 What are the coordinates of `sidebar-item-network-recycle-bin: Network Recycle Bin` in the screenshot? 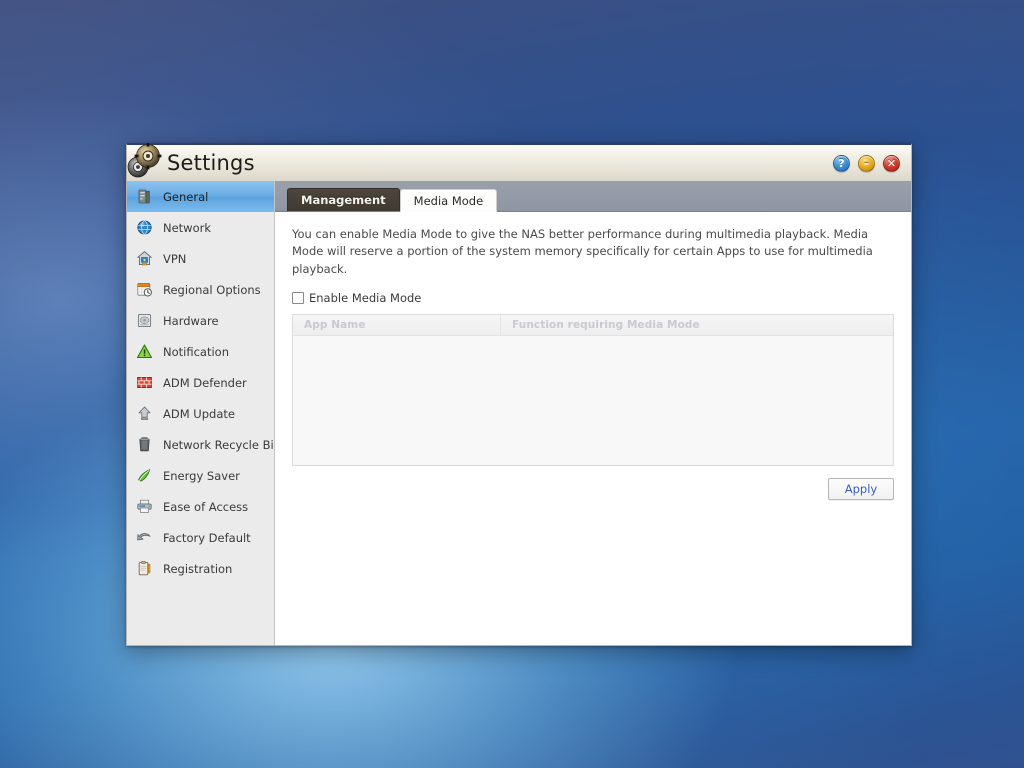 It's located at (200, 444).